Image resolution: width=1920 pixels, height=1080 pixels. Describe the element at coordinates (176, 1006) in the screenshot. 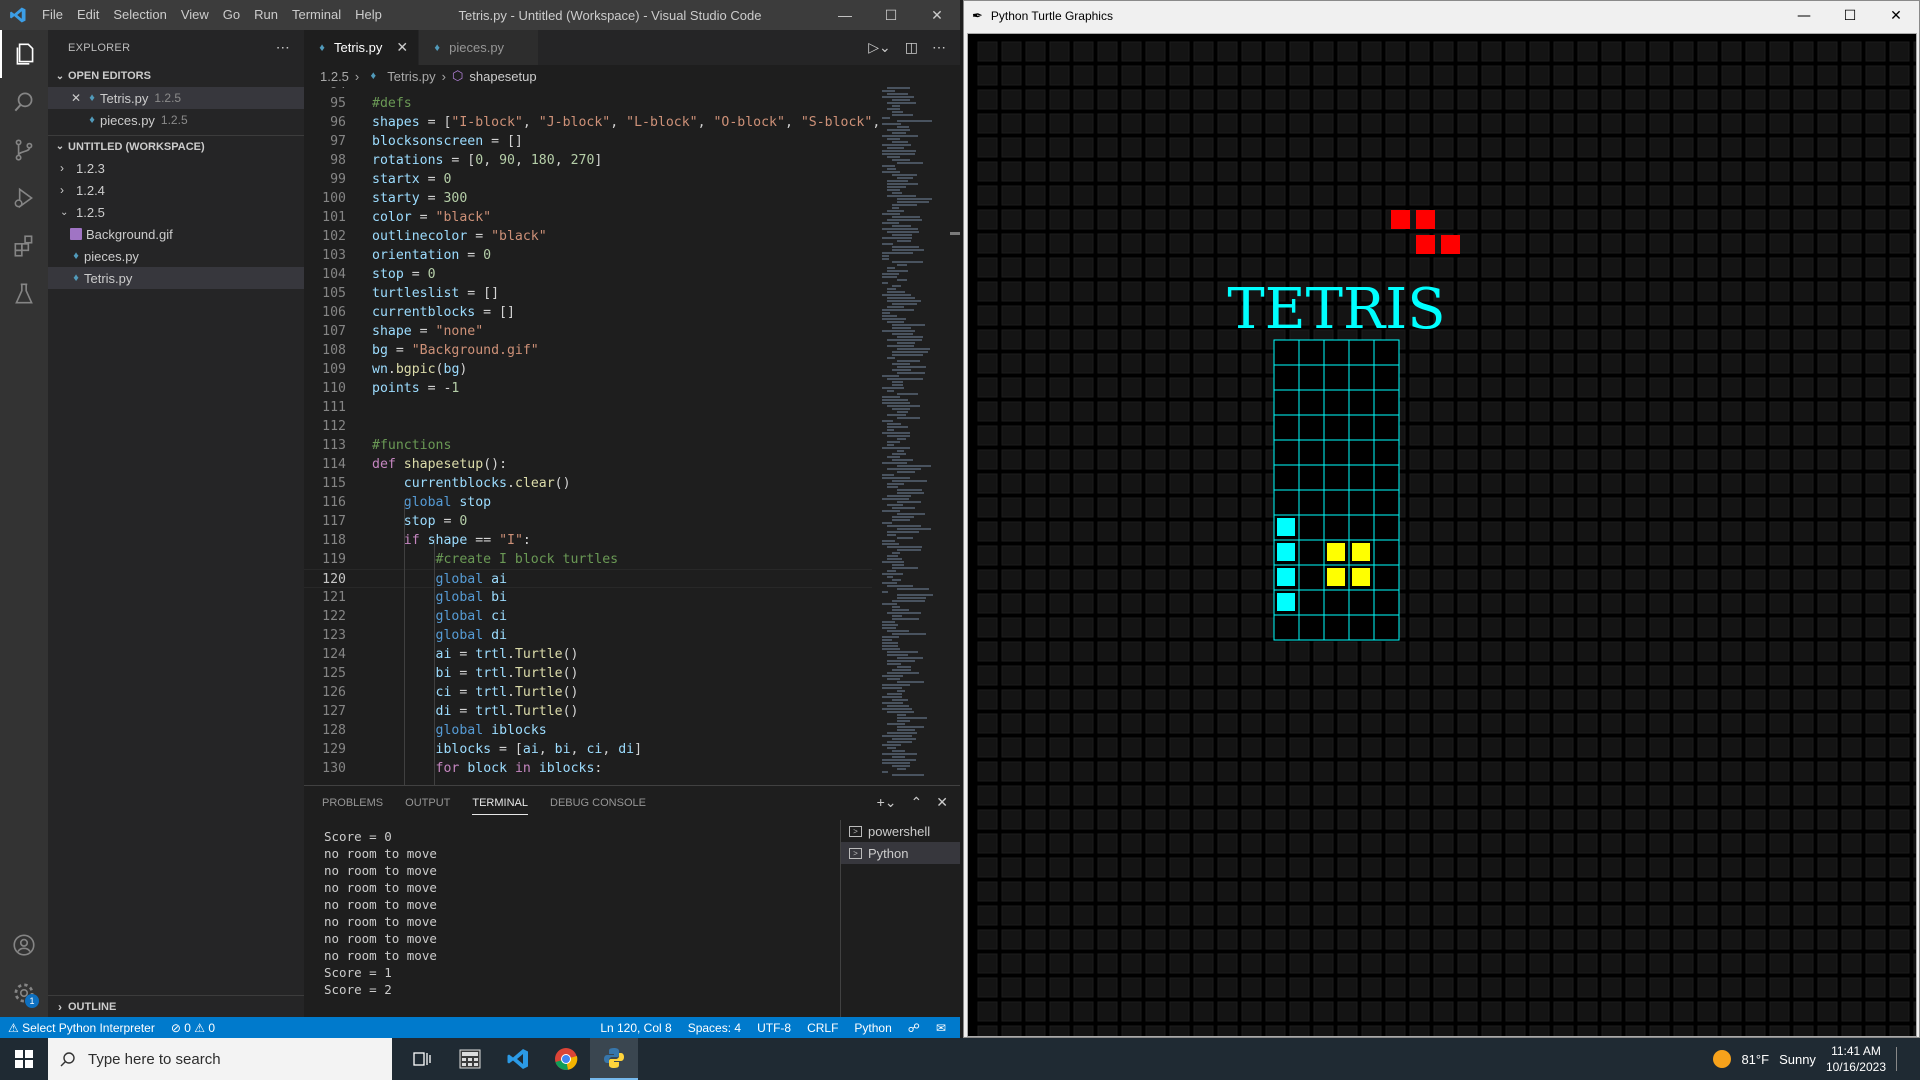

I see `outline-section: › OUTLINE` at that location.